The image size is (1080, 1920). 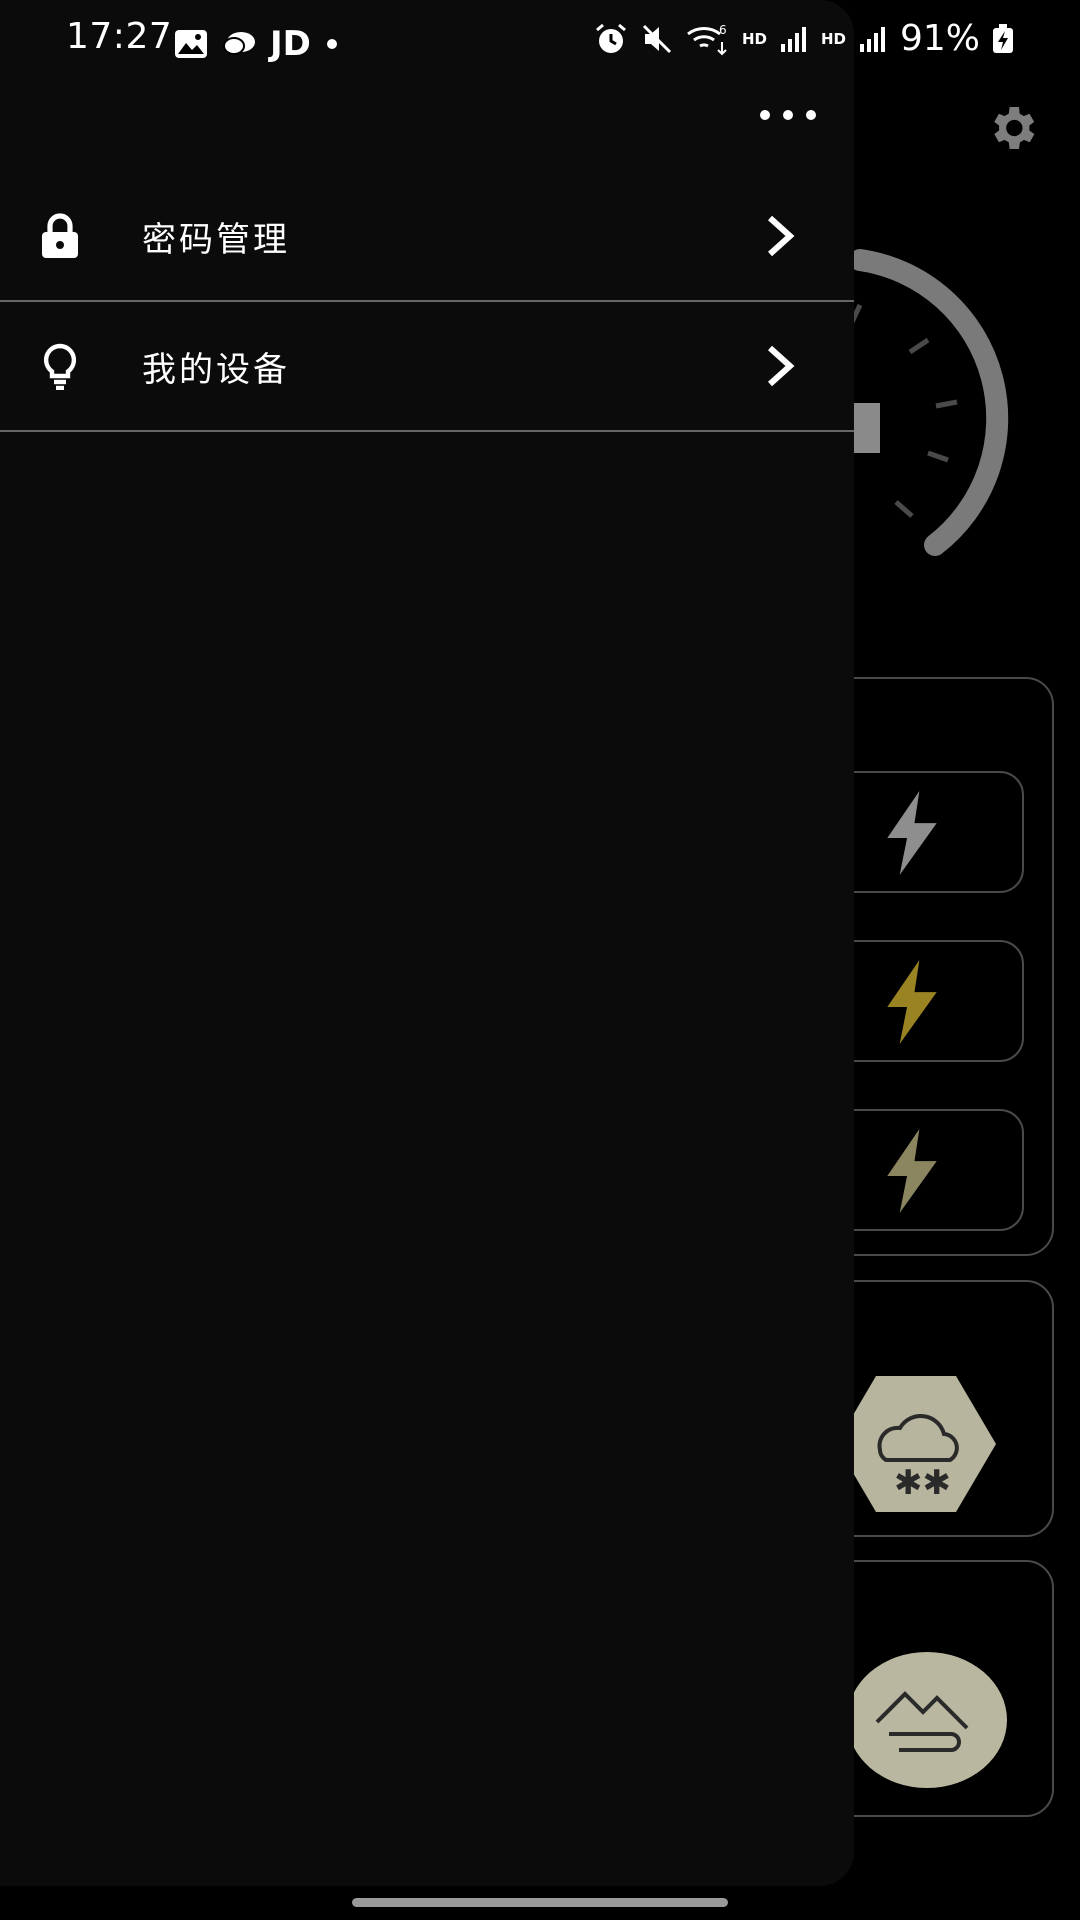 What do you see at coordinates (540, 40) in the screenshot?
I see `status-bar: 17:27 JD 6 HD HD 91%` at bounding box center [540, 40].